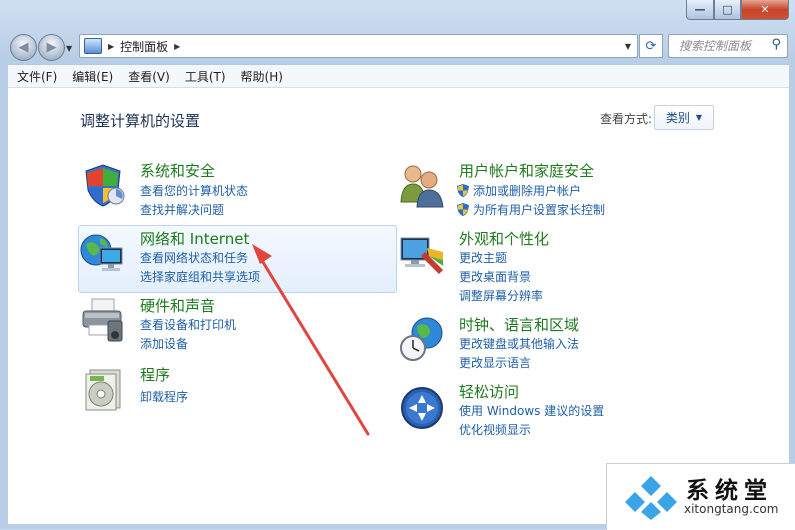 The width and height of the screenshot is (795, 530). I want to click on menu-edit: 编辑(E), so click(91, 76).